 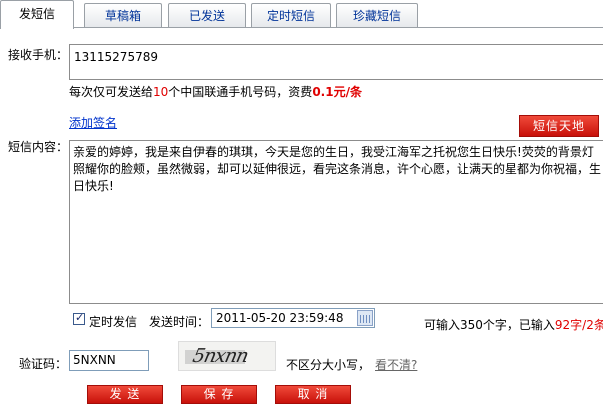 What do you see at coordinates (280, 318) in the screenshot?
I see `send-time-value: 2011-05-20 23:59:48` at bounding box center [280, 318].